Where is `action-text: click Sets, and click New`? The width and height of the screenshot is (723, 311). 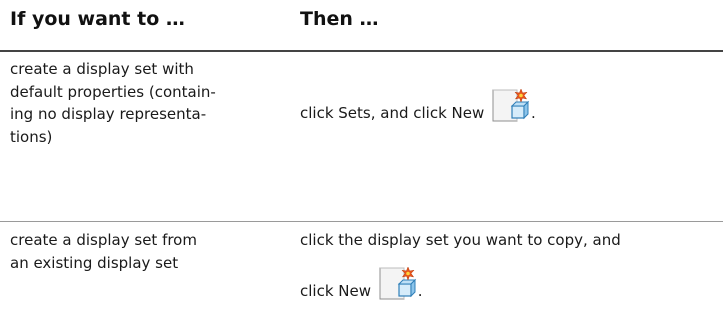 action-text: click Sets, and click New is located at coordinates (392, 113).